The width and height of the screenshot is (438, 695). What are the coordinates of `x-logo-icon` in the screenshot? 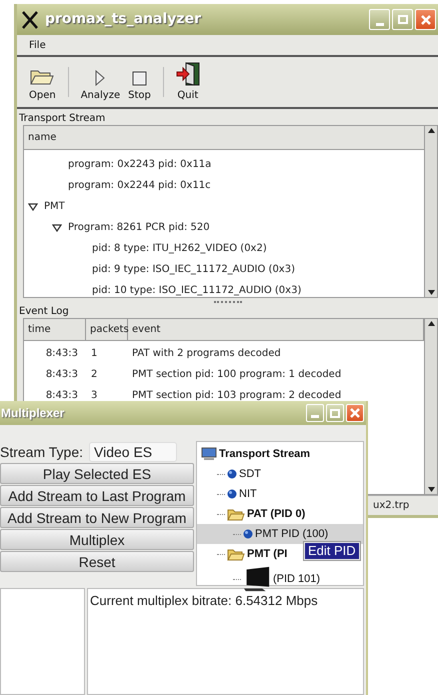 It's located at (30, 19).